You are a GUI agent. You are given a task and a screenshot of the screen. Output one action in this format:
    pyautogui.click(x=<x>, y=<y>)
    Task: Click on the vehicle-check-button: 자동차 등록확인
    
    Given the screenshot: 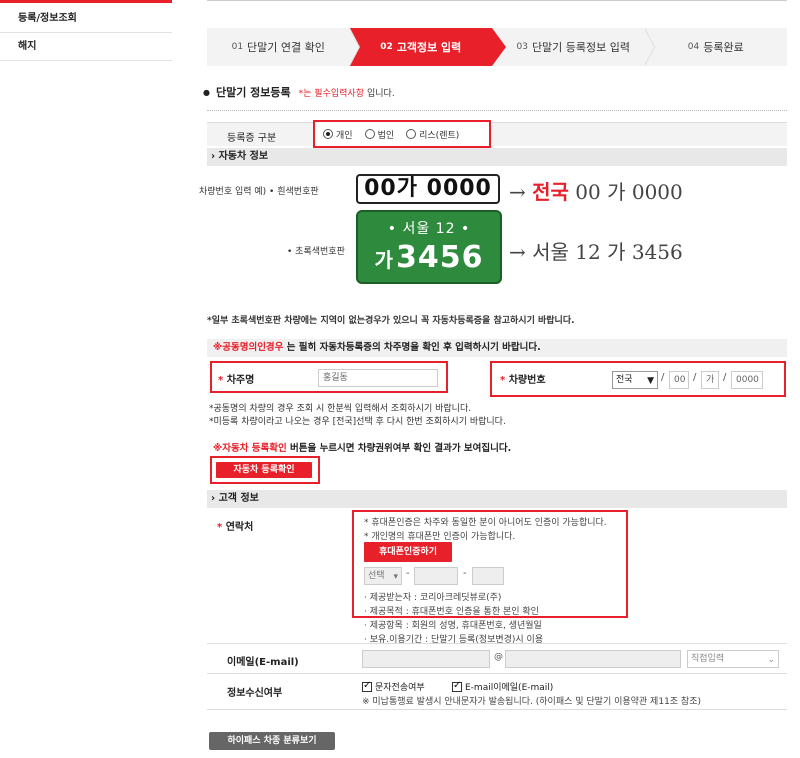 What is the action you would take?
    pyautogui.click(x=264, y=470)
    